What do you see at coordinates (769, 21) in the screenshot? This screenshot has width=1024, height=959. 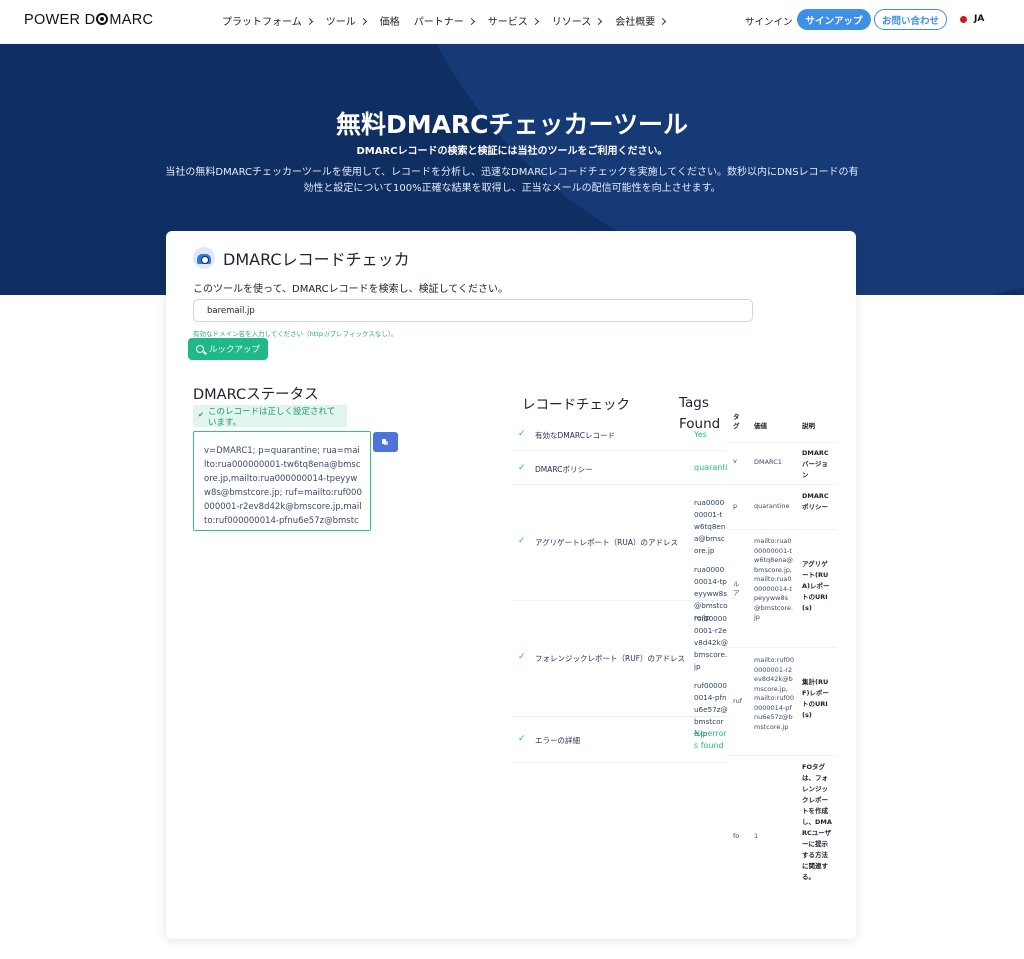 I see `signin-link: サインイン` at bounding box center [769, 21].